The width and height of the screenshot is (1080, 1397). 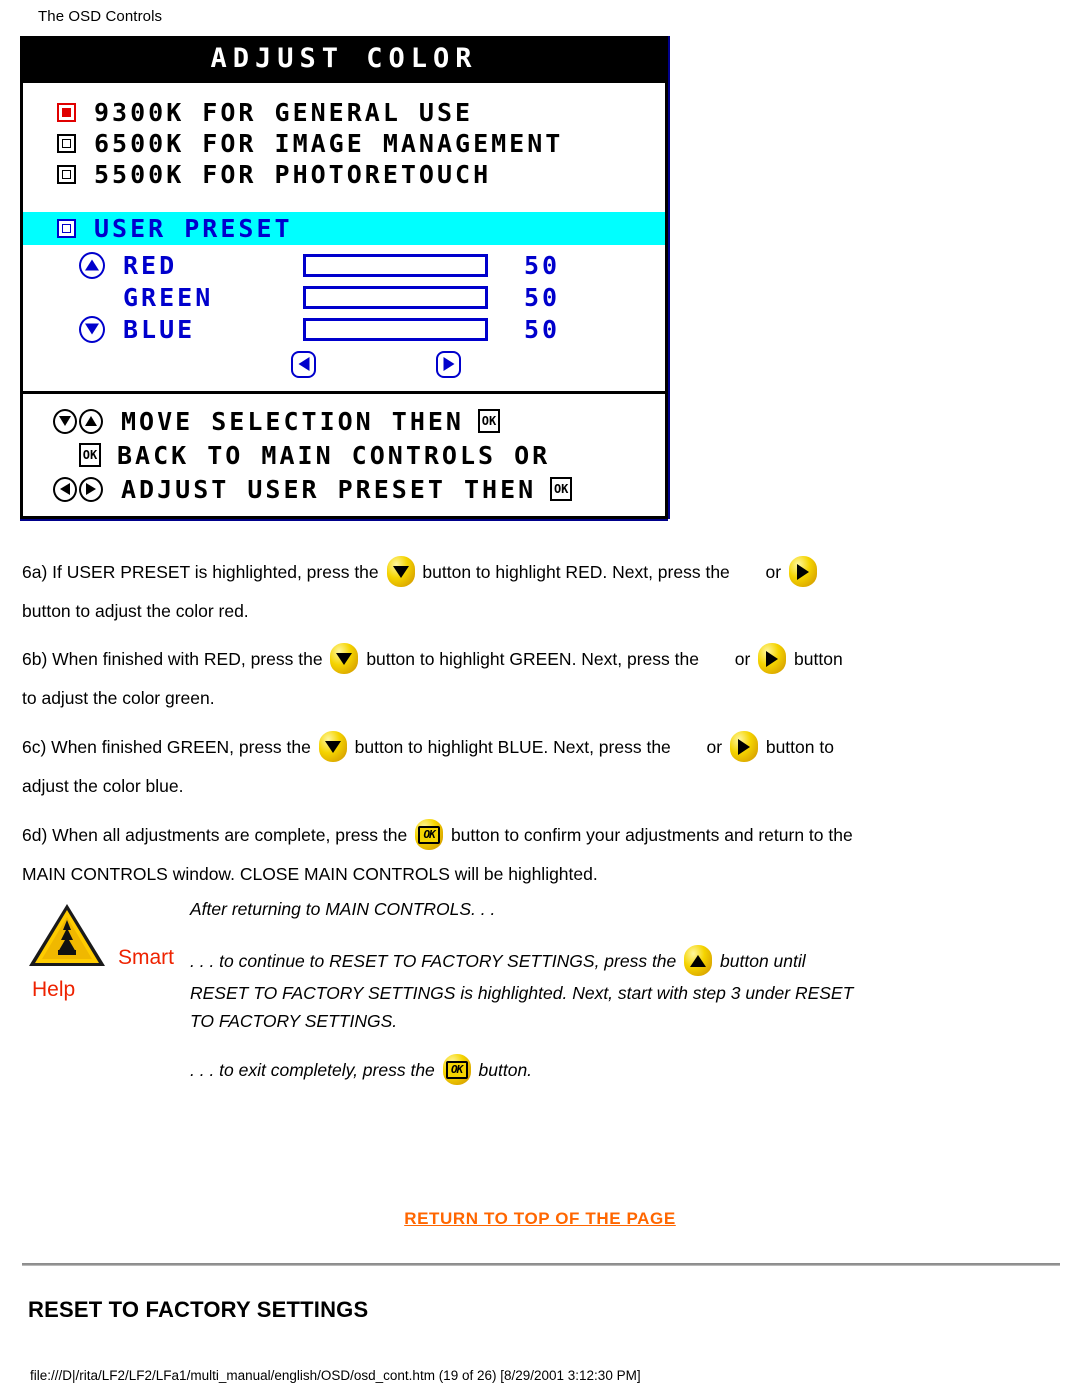 What do you see at coordinates (505, 1070) in the screenshot?
I see `smart-help-text: button.` at bounding box center [505, 1070].